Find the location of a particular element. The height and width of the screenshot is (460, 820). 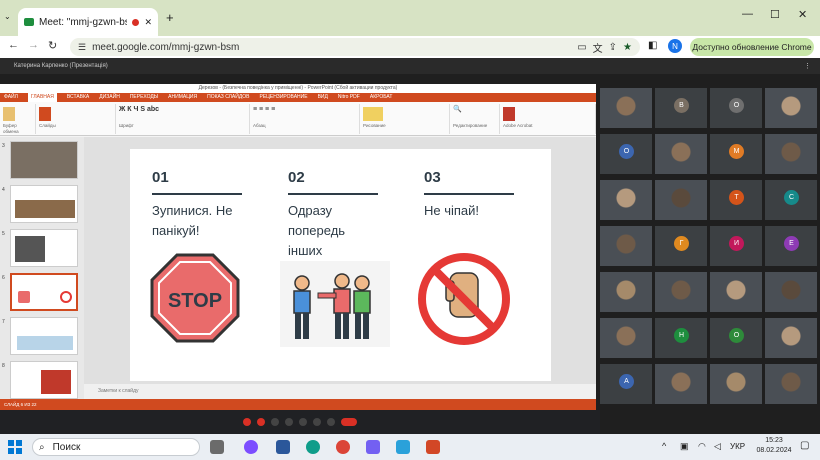

close-window-icon: ✕ is located at coordinates (802, 14).